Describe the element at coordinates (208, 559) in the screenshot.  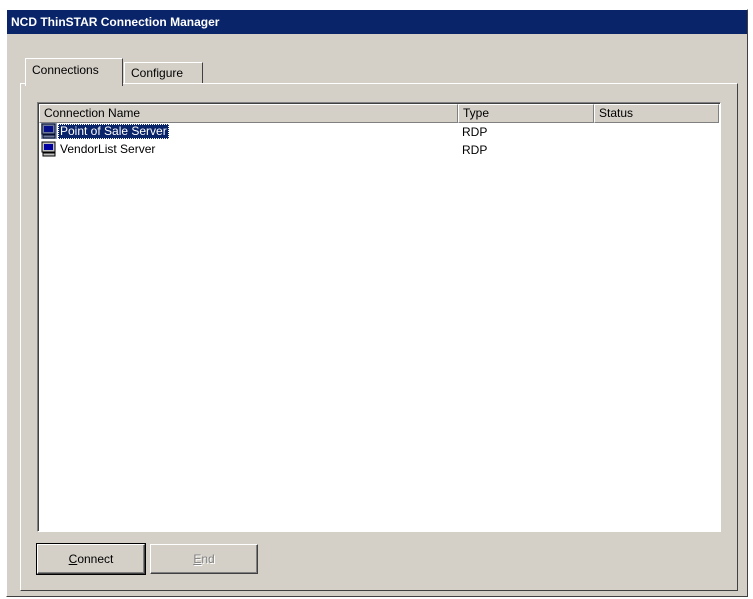
I see `end-label-rest: nd` at that location.